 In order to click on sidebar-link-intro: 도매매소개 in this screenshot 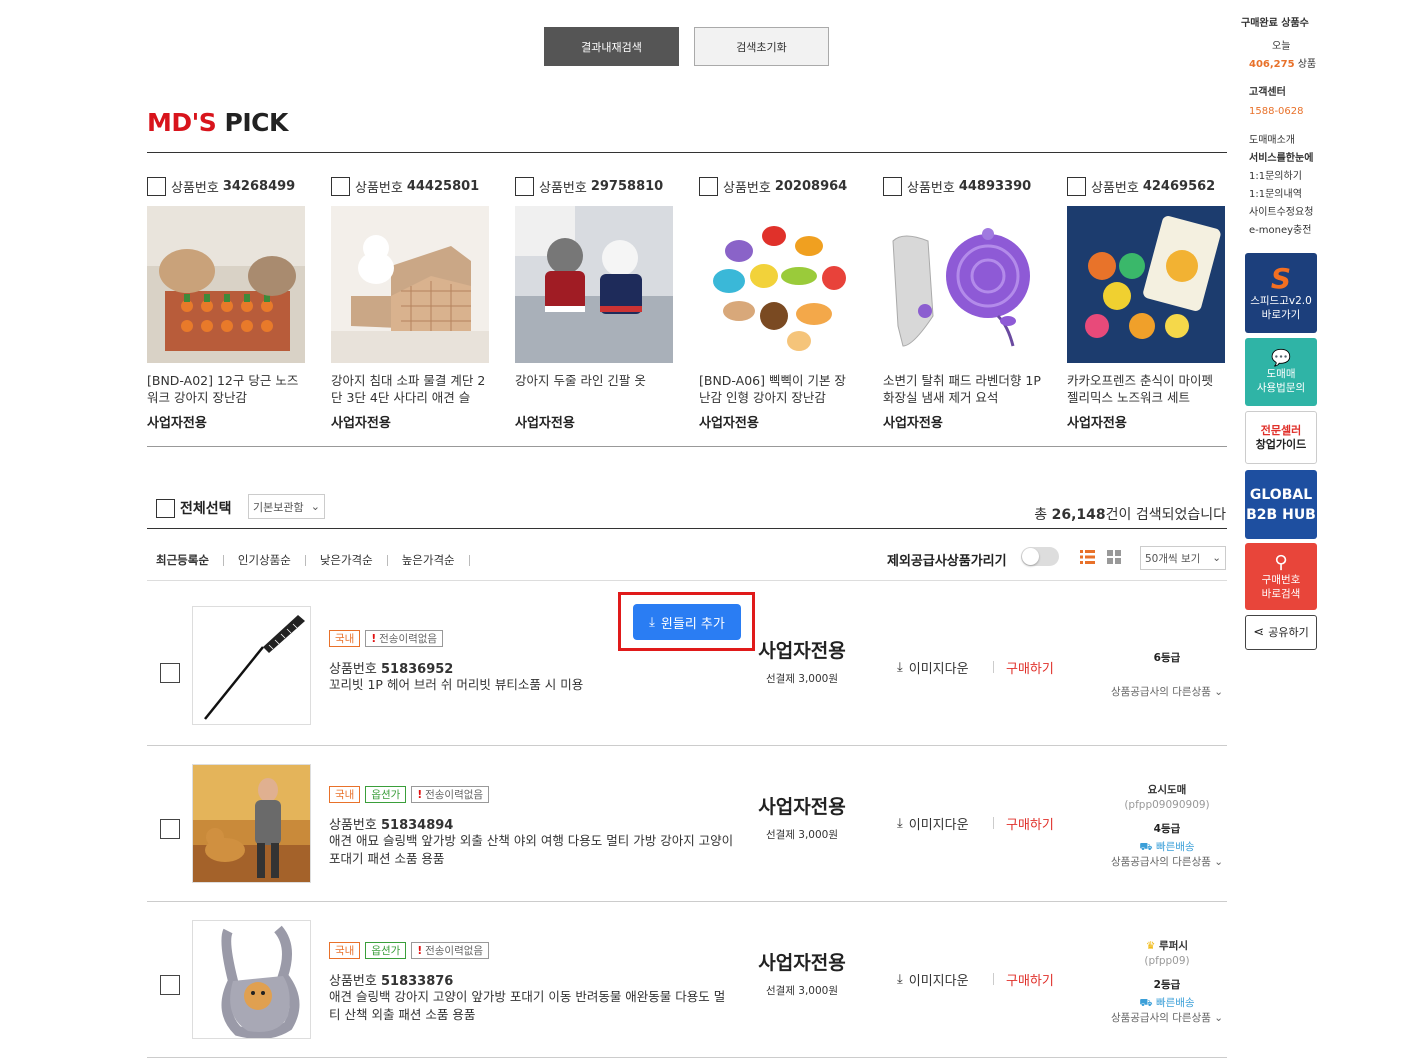, I will do `click(1281, 141)`.